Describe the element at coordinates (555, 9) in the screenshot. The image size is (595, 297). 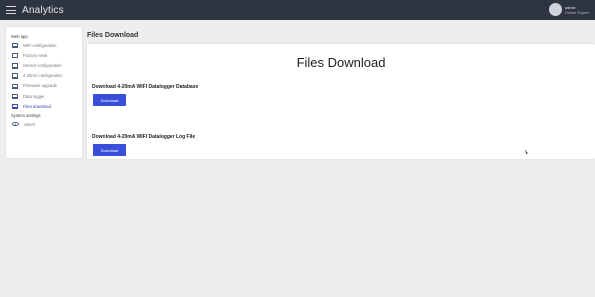
I see `avatar` at that location.